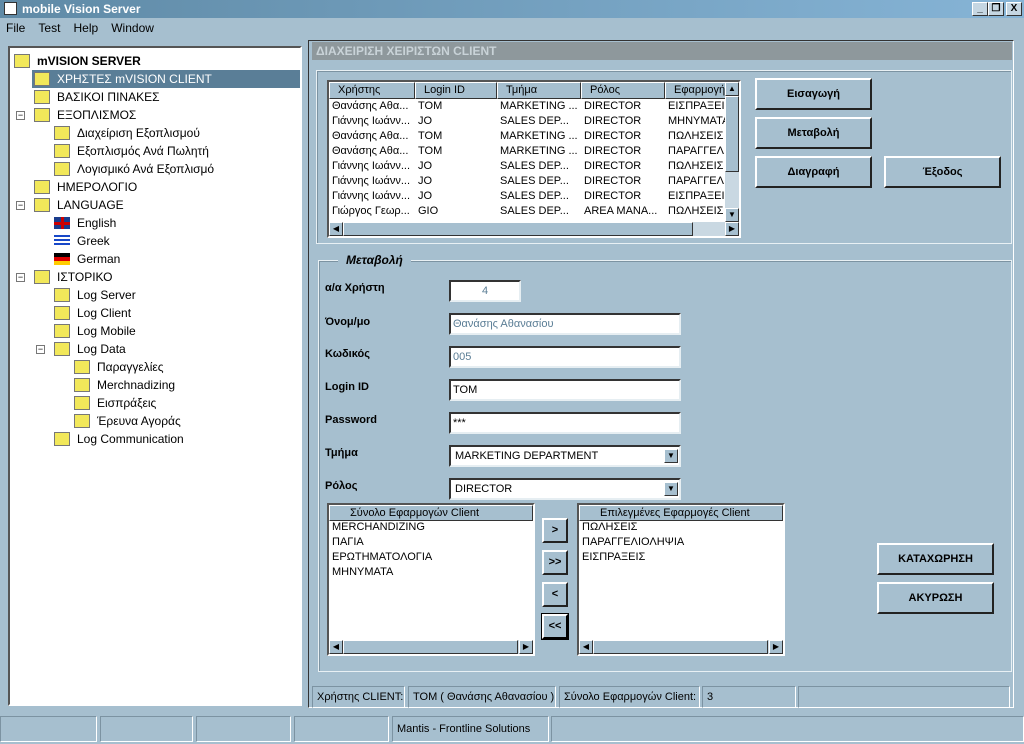 The height and width of the screenshot is (744, 1024). Describe the element at coordinates (155, 151) in the screenshot. I see `tree-item: Εξοπλισμός Ανά Πωλητή` at that location.